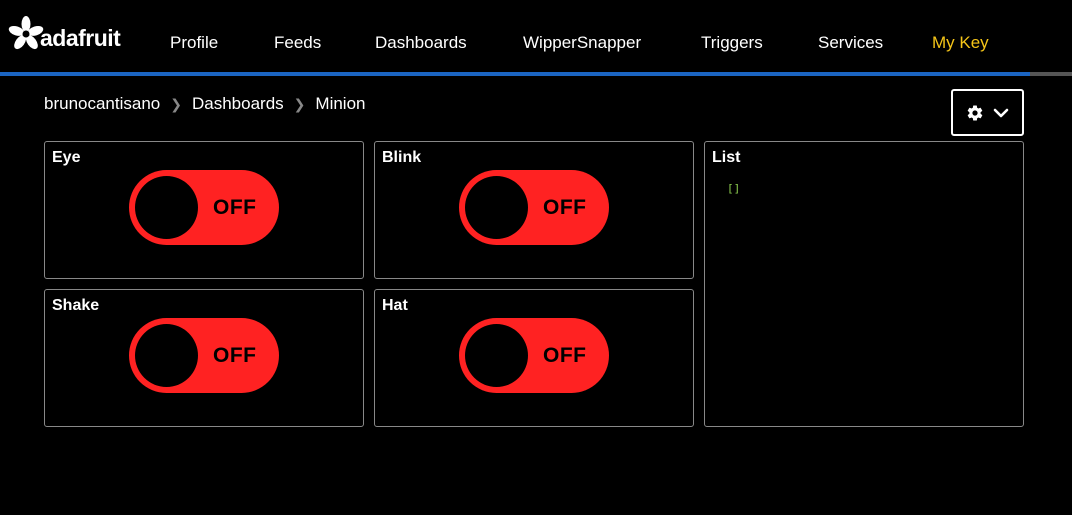  What do you see at coordinates (238, 104) in the screenshot?
I see `breadcrumb-dashboards: Dashboards` at bounding box center [238, 104].